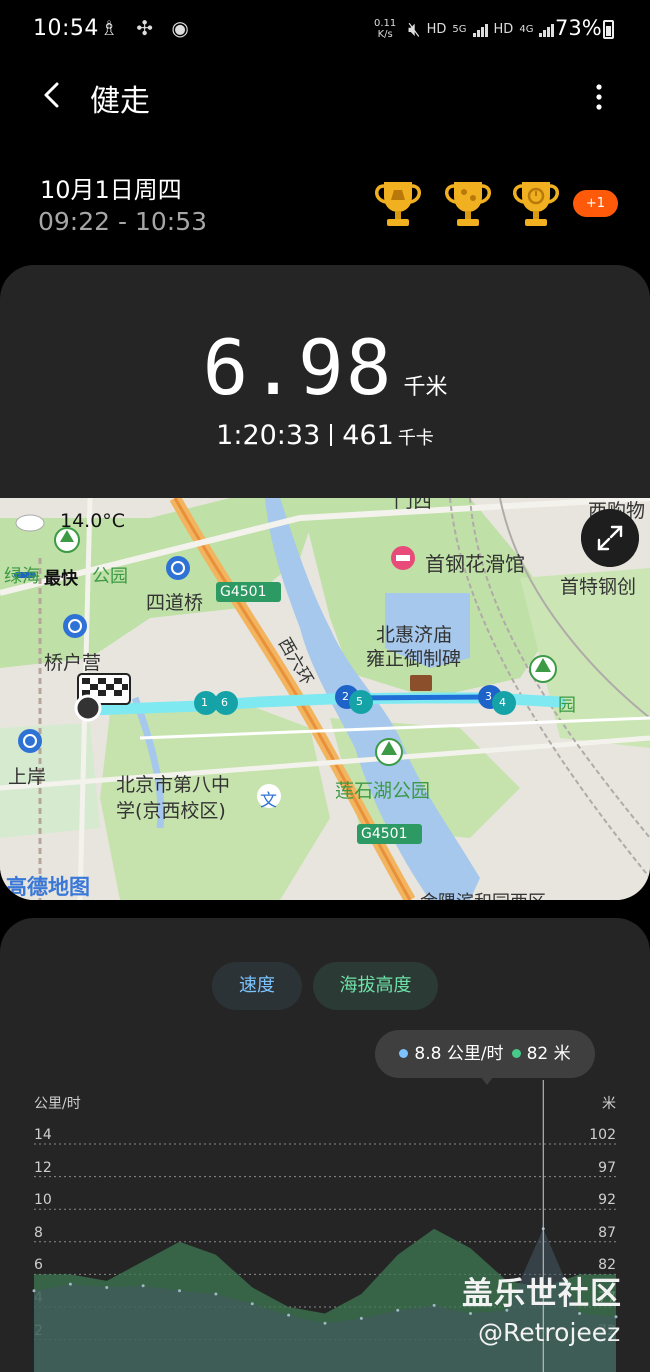 The height and width of the screenshot is (1372, 650). Describe the element at coordinates (224, 702) in the screenshot. I see `km-marker-6: 6` at that location.